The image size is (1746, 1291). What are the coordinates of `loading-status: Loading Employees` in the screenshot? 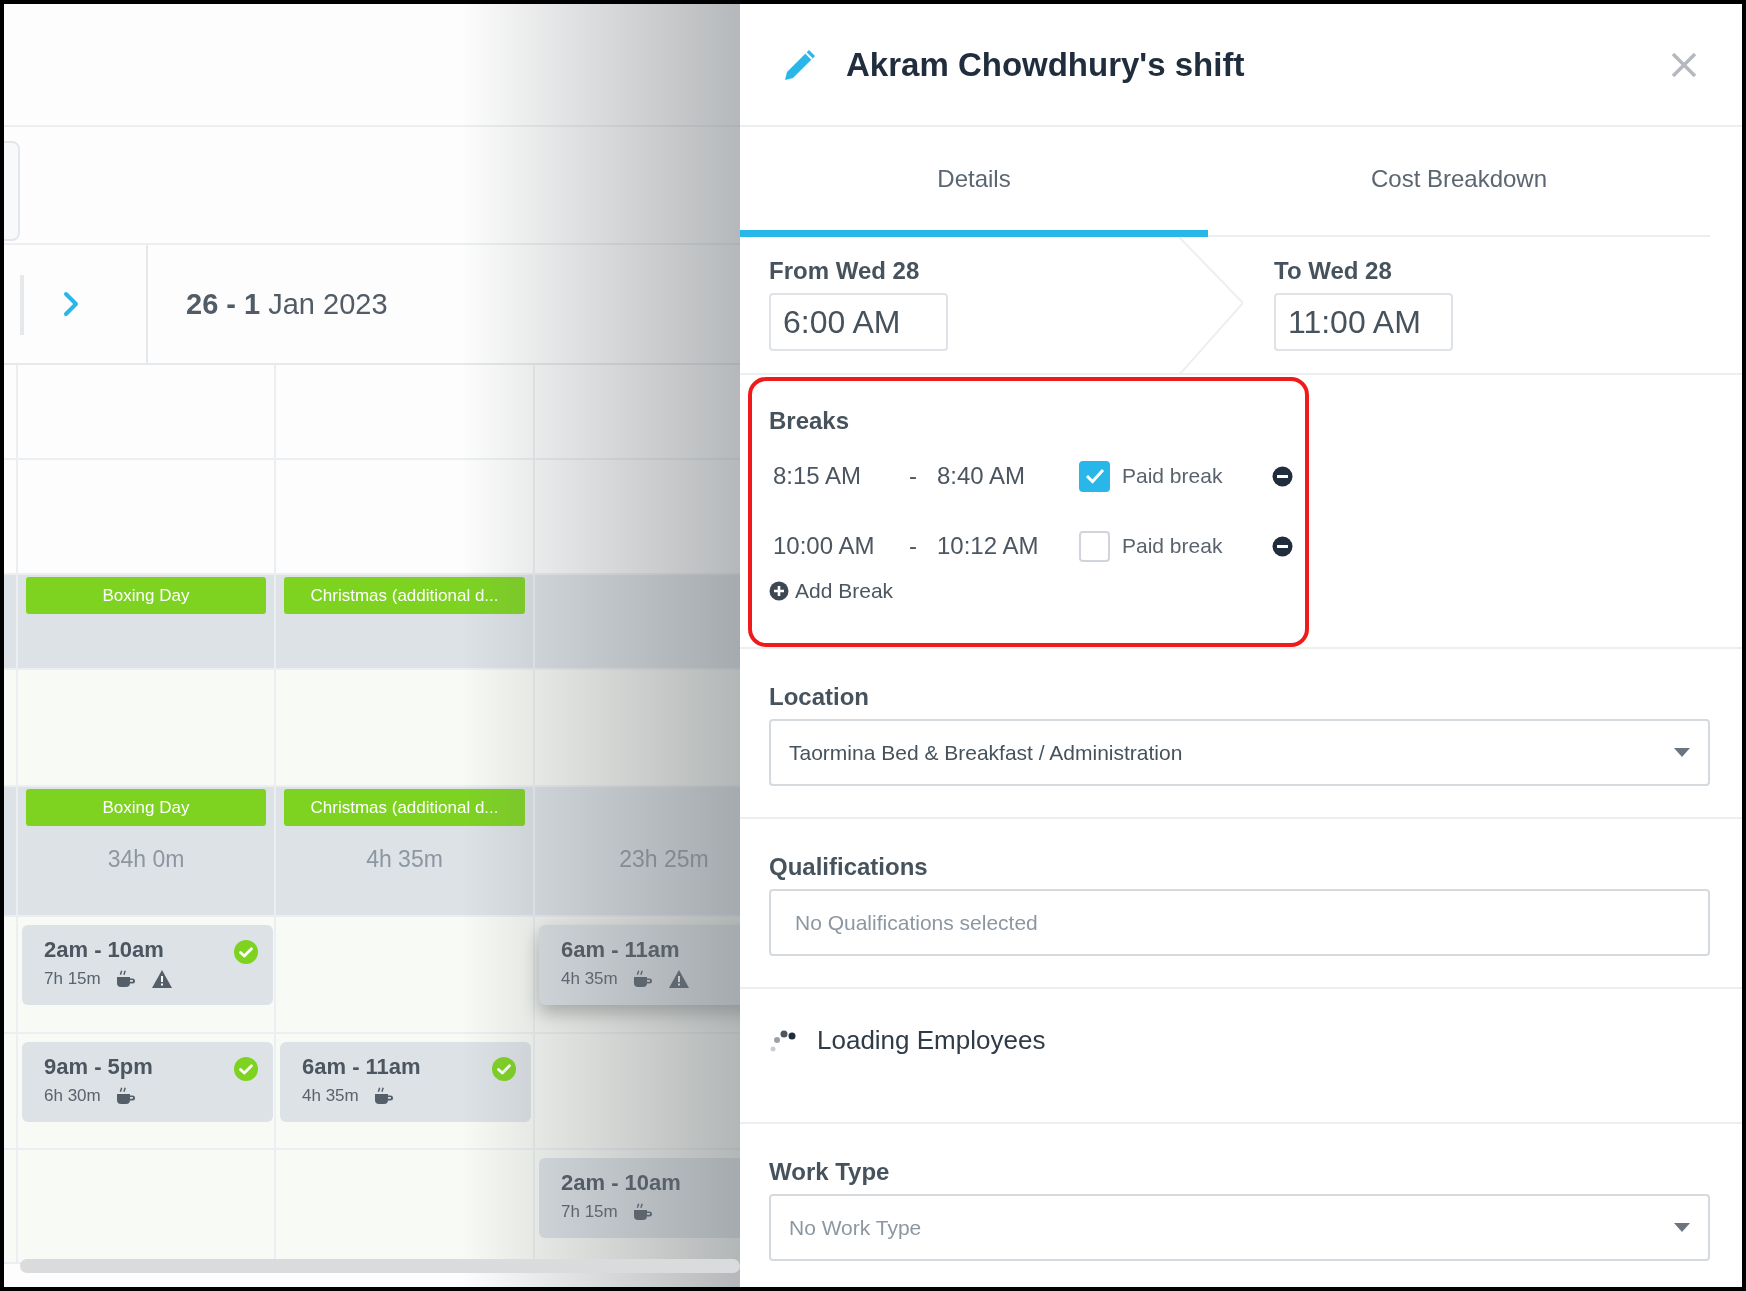 It's located at (931, 1040).